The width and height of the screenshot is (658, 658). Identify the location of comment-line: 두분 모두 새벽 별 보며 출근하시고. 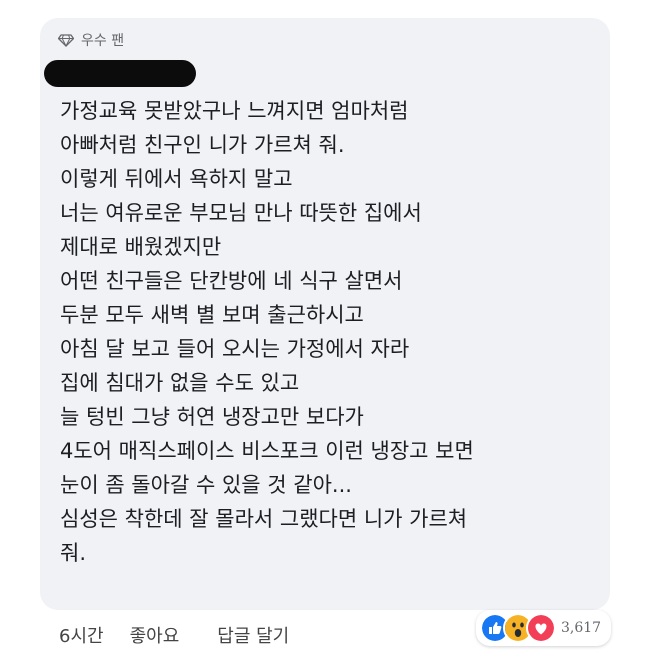
(212, 315).